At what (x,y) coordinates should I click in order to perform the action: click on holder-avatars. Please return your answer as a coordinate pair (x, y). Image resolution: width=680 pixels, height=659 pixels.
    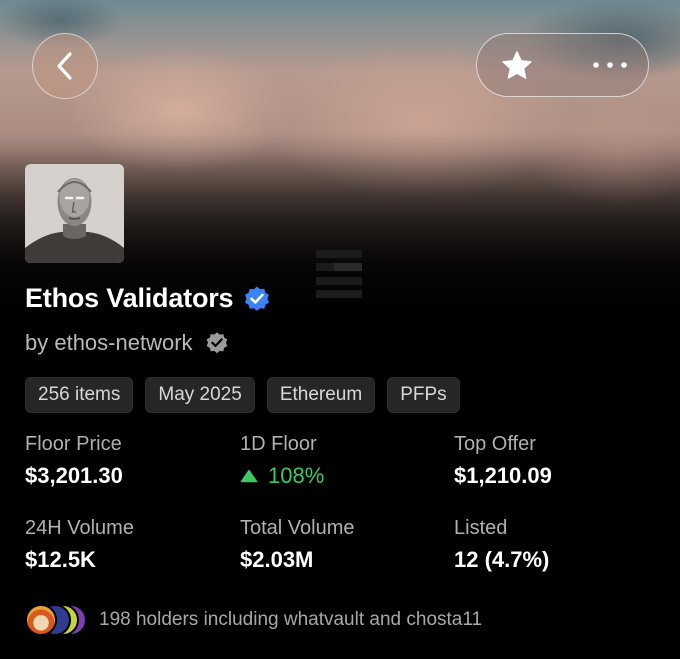
    Looking at the image, I should click on (56, 620).